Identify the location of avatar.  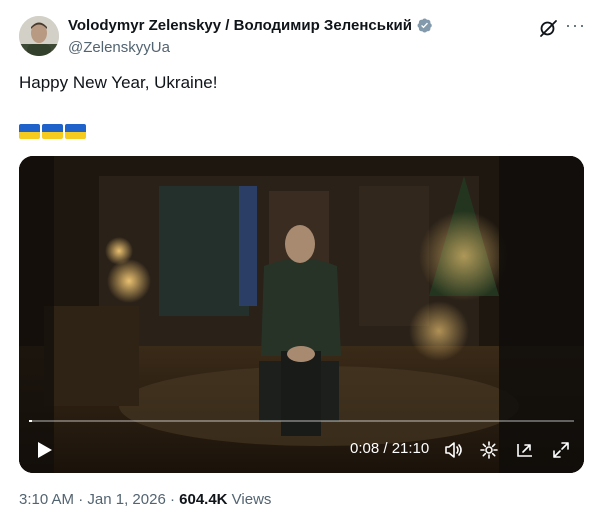
(39, 36).